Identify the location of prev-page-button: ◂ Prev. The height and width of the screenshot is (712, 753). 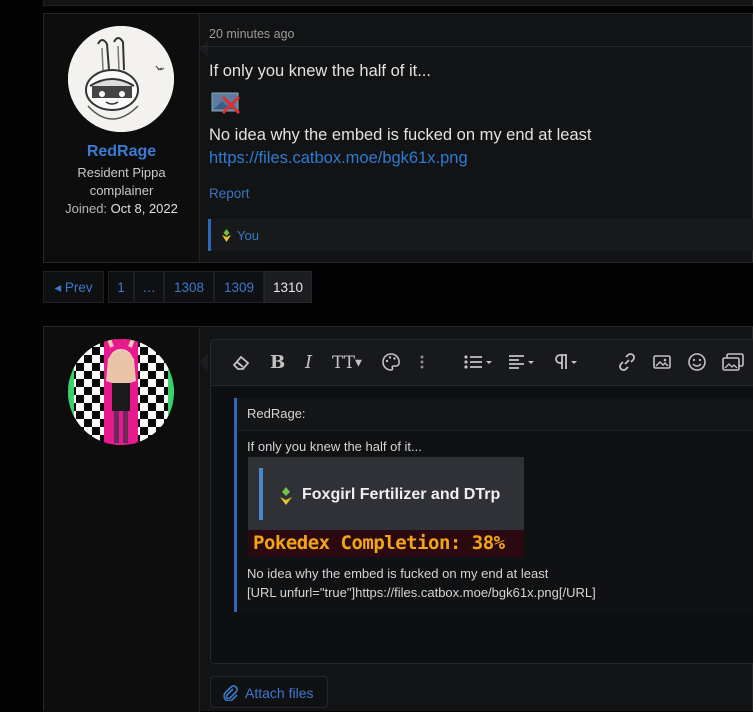
(73, 287).